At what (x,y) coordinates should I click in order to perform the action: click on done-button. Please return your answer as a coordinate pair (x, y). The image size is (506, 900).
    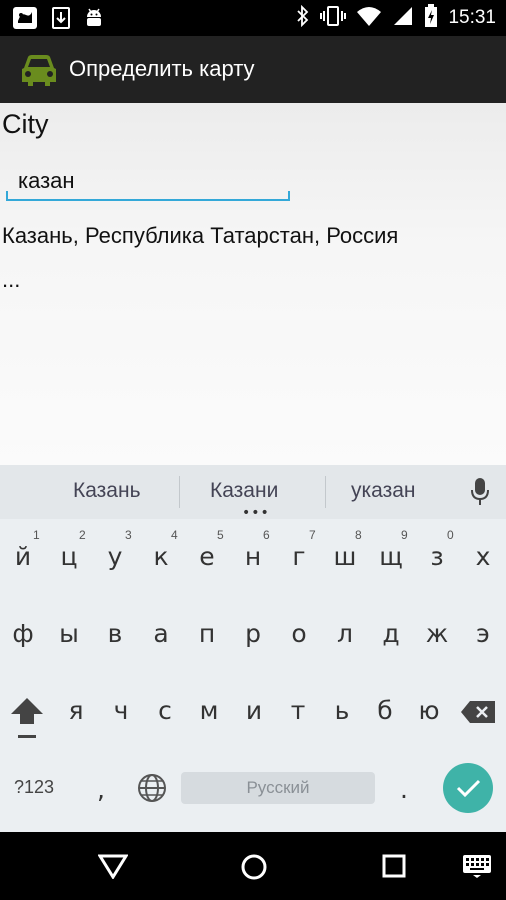
    Looking at the image, I should click on (468, 788).